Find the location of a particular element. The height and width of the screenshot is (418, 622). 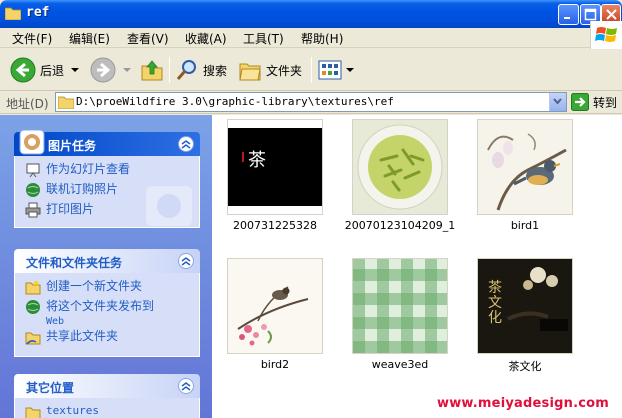

file-folder-tasks-body: 创建一个新文件夹 将这个文件夹发布到 Web 共享此文件夹 is located at coordinates (107, 315).